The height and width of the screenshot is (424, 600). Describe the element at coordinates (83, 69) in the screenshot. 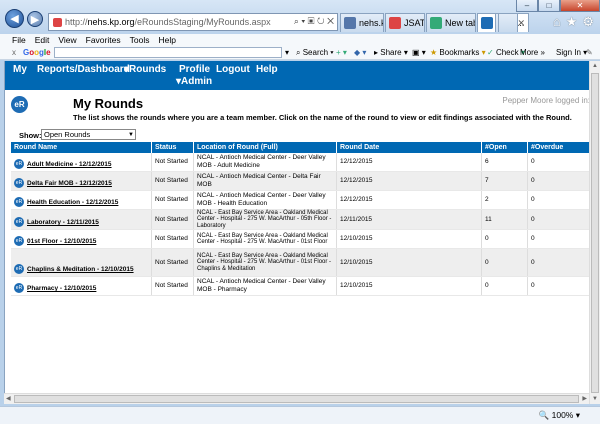

I see `nav-reports-dashboard: Reports/Dashboard` at that location.